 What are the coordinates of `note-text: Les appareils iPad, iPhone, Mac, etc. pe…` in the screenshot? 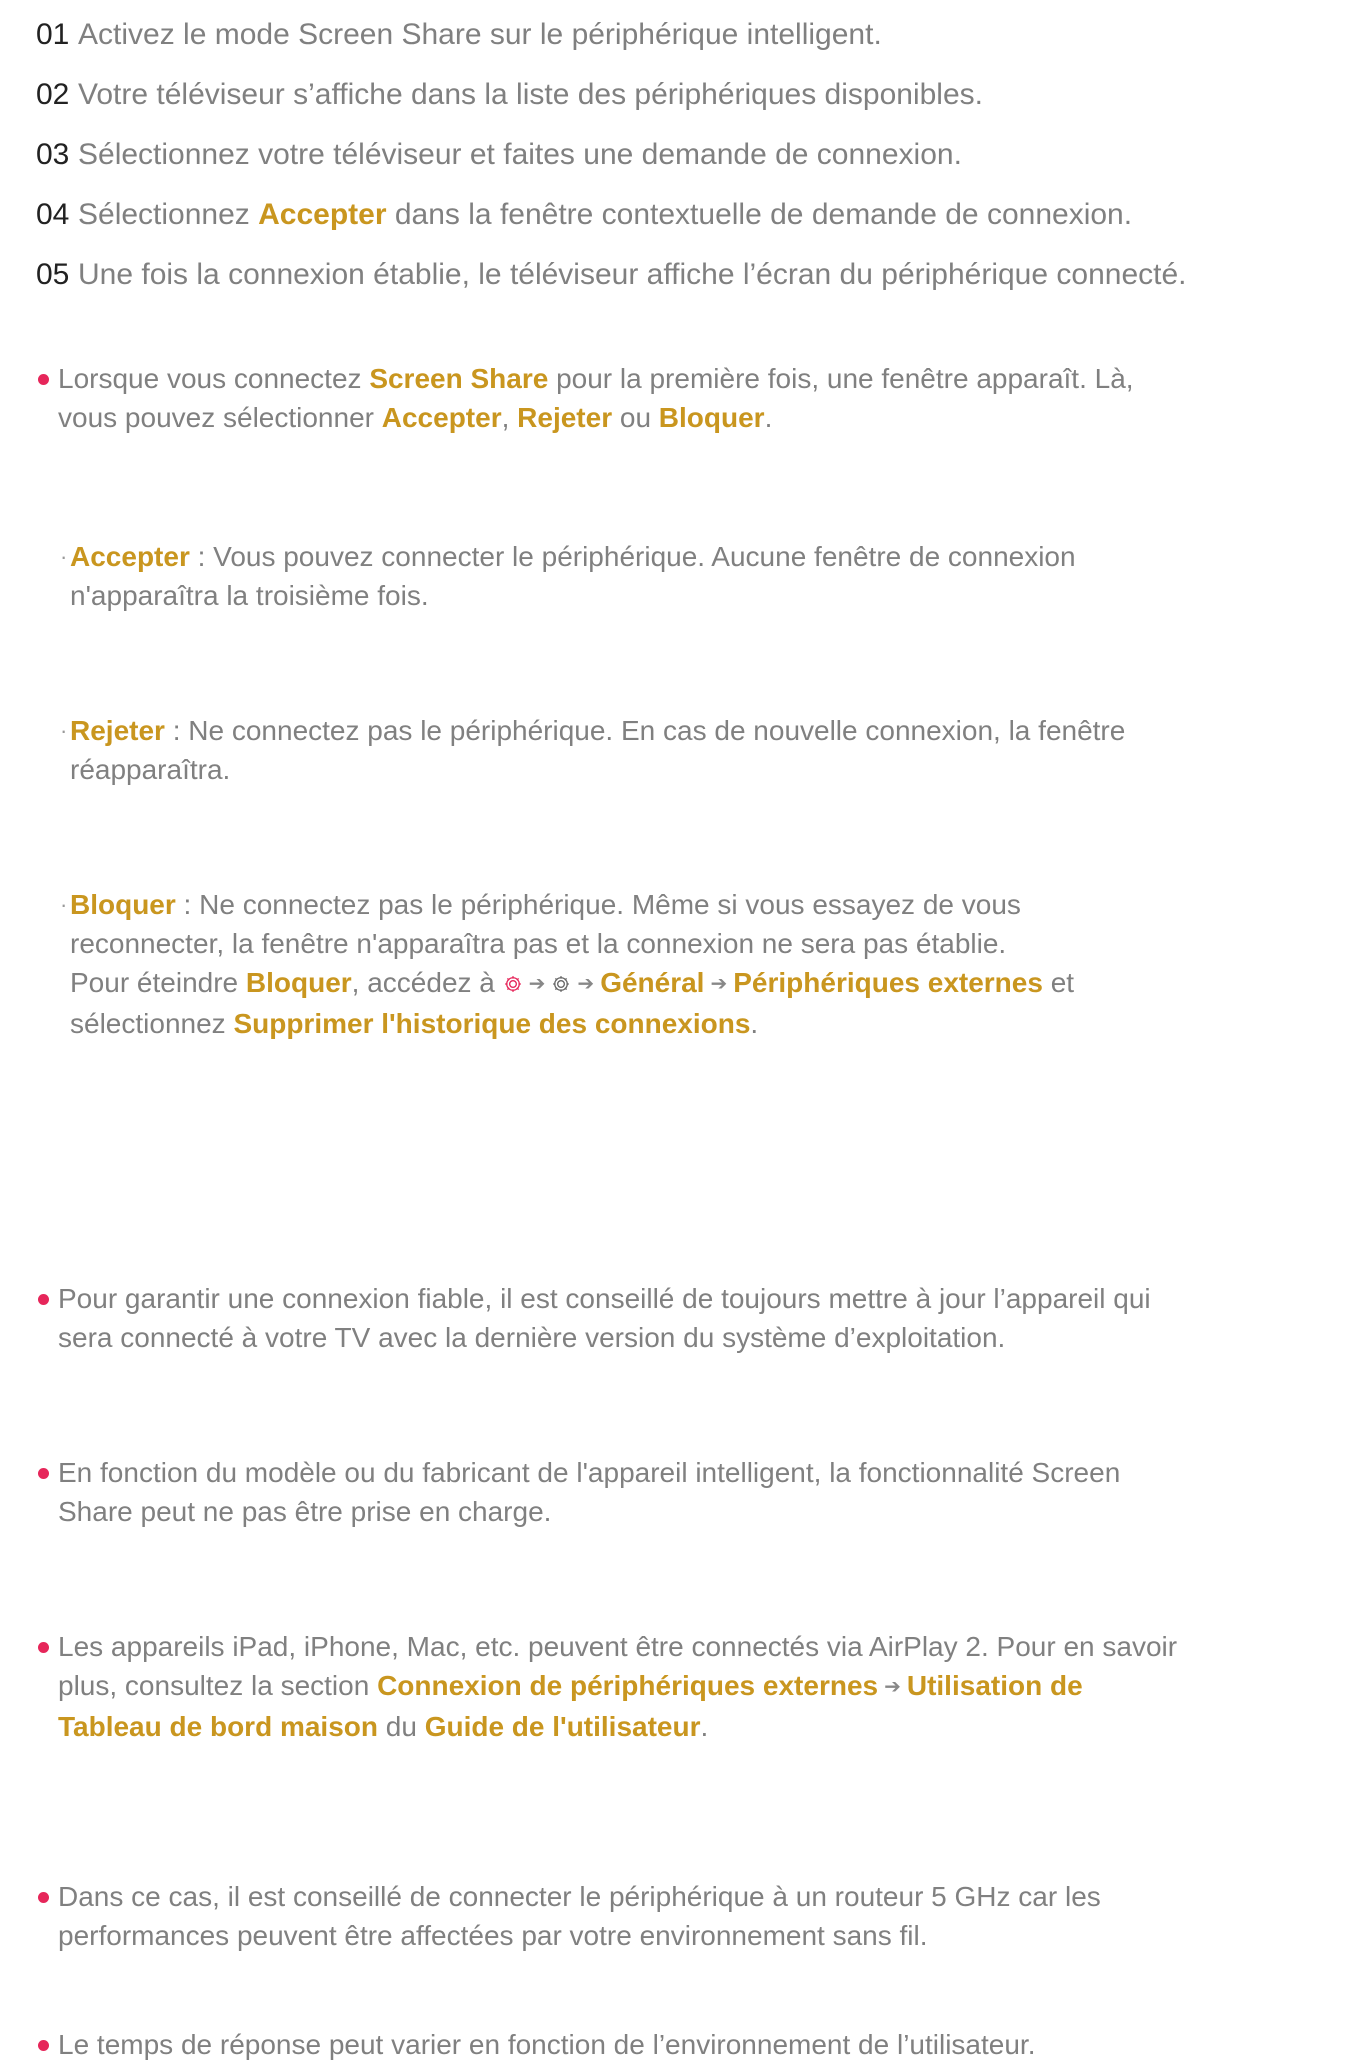 It's located at (618, 1646).